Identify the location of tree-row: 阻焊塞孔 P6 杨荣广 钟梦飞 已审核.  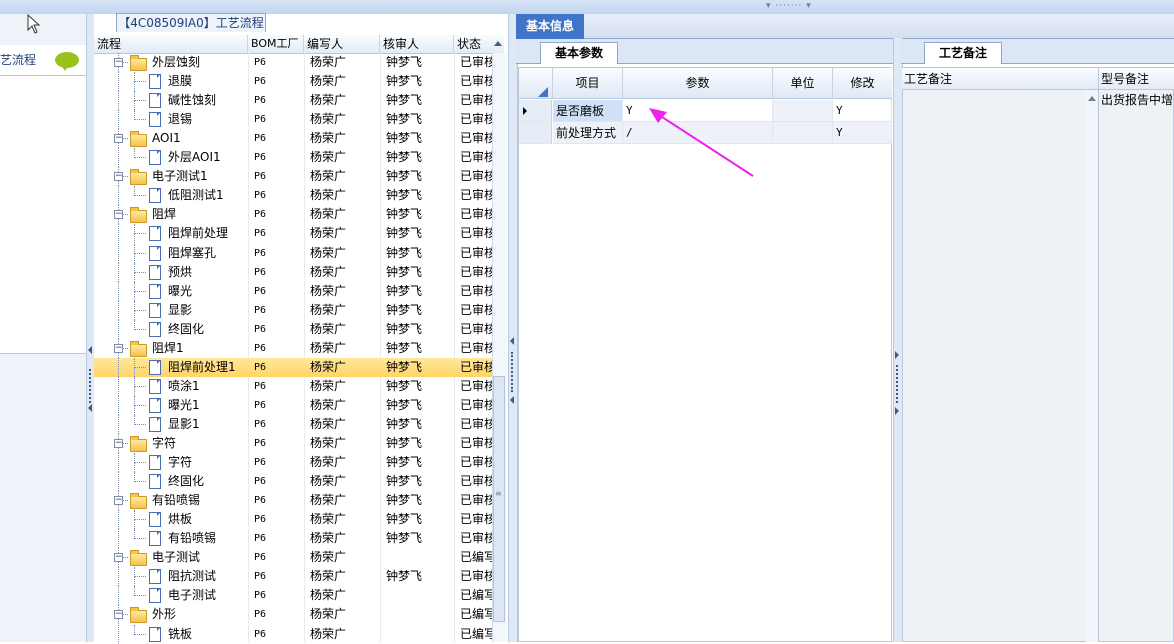
(293, 253).